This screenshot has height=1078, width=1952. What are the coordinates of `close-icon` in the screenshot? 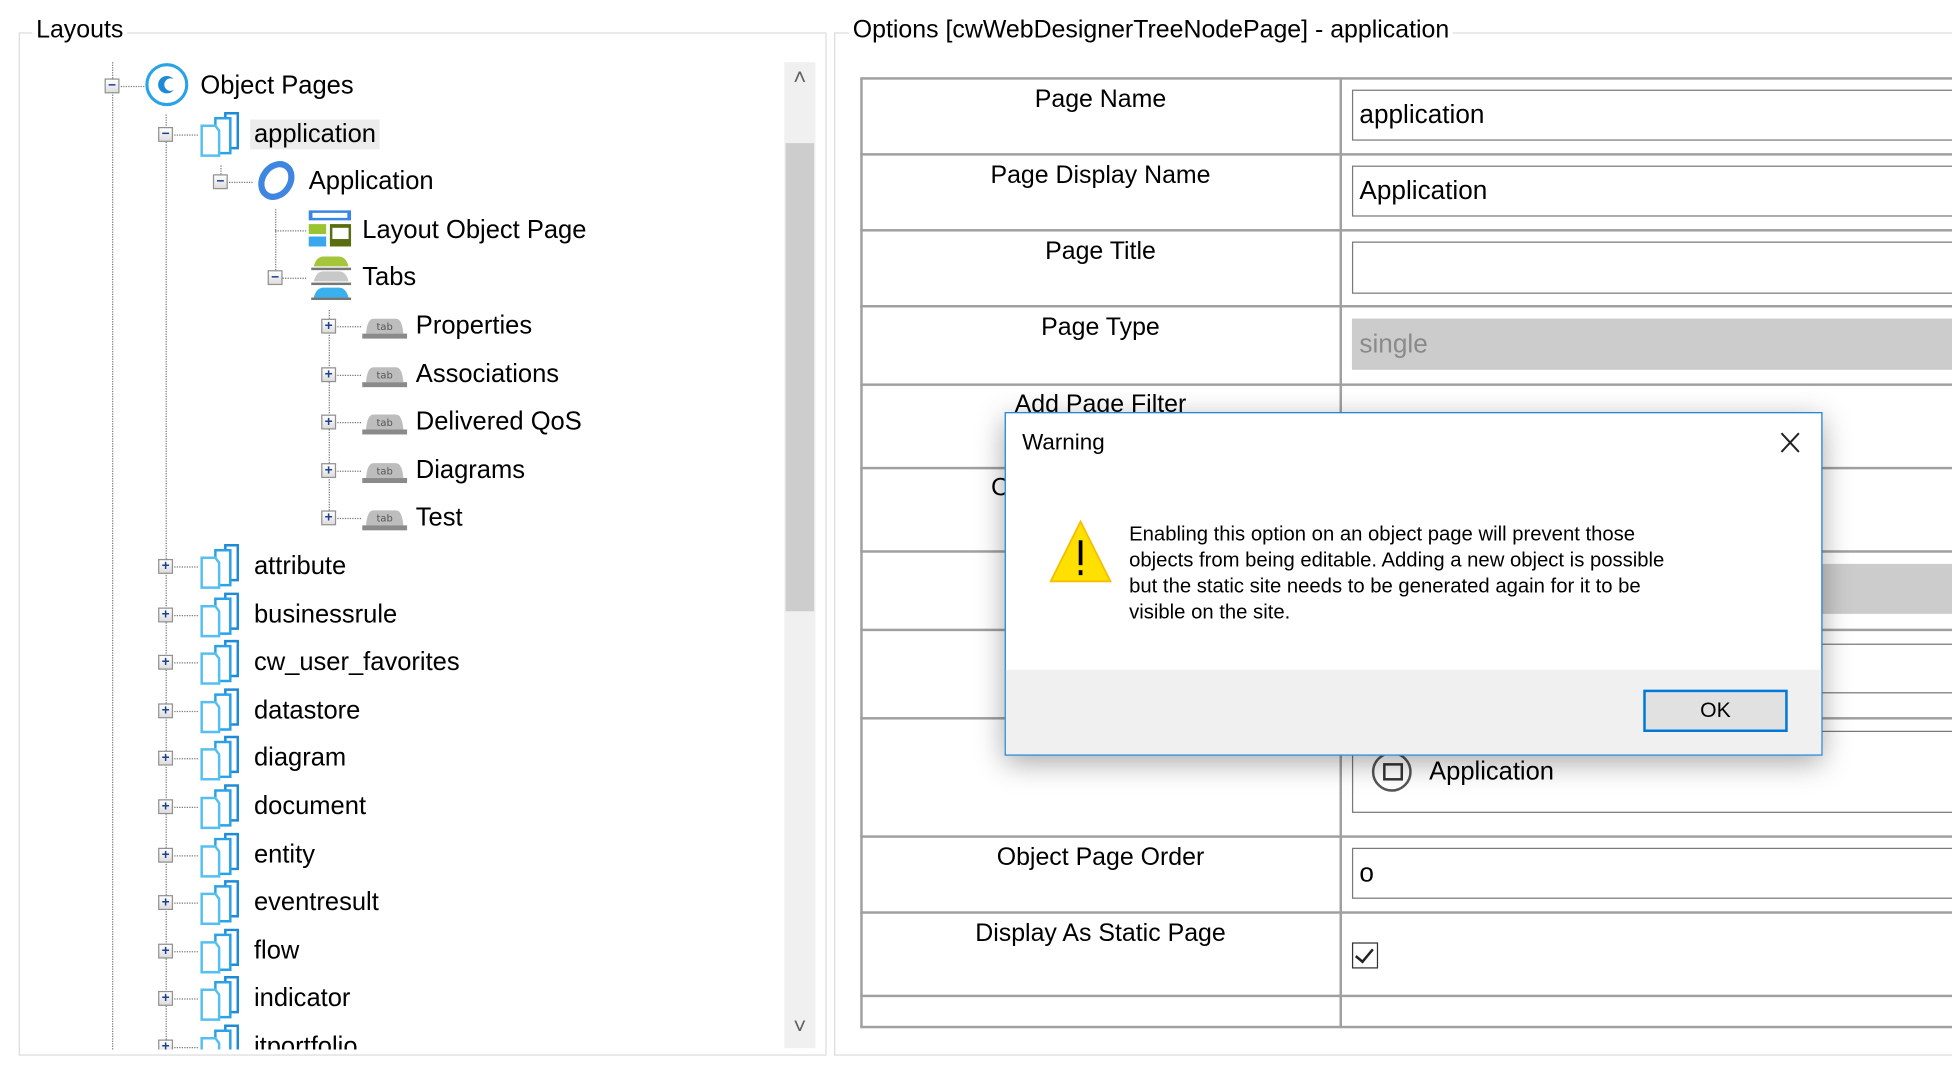 It's located at (1790, 442).